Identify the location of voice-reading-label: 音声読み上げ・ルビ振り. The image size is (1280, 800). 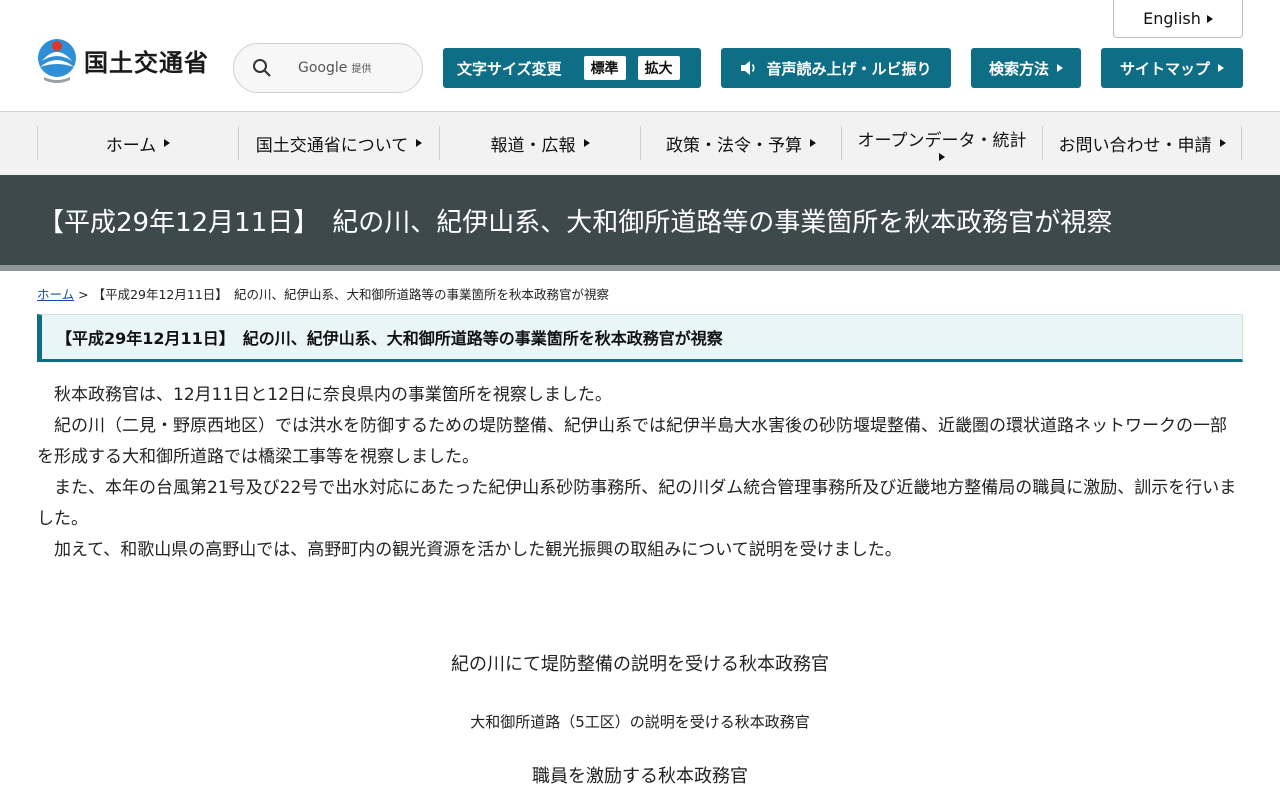
(849, 68).